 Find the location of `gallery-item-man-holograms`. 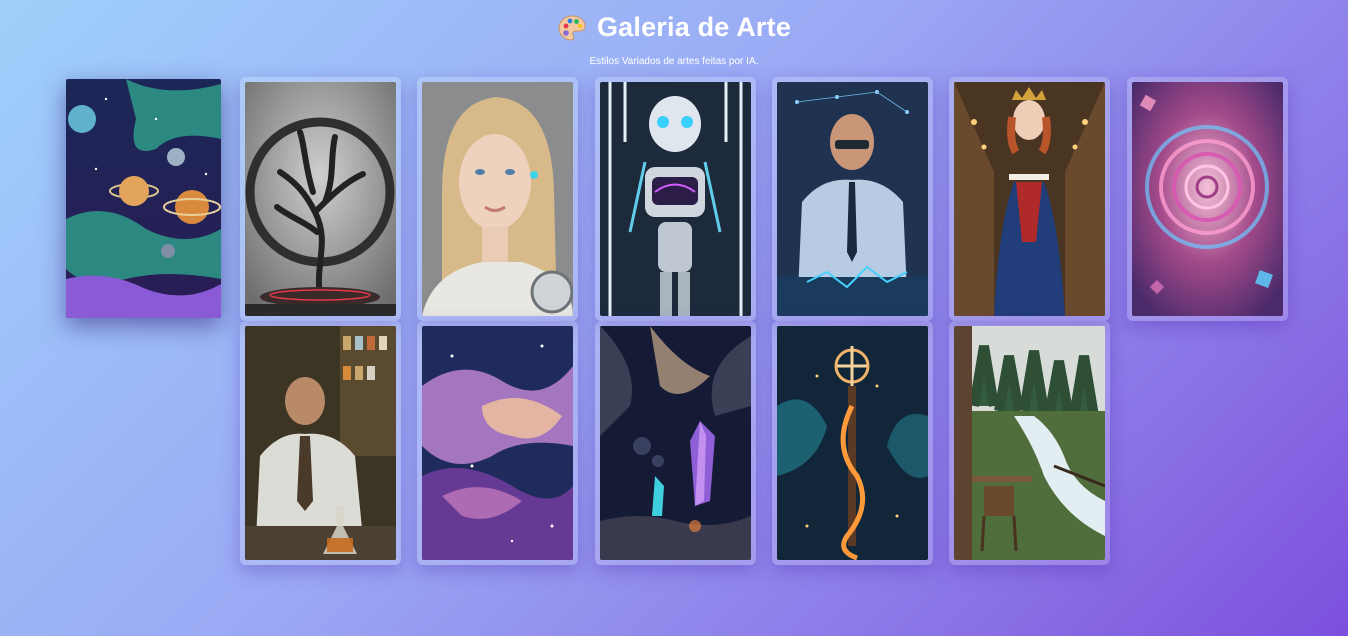

gallery-item-man-holograms is located at coordinates (852, 199).